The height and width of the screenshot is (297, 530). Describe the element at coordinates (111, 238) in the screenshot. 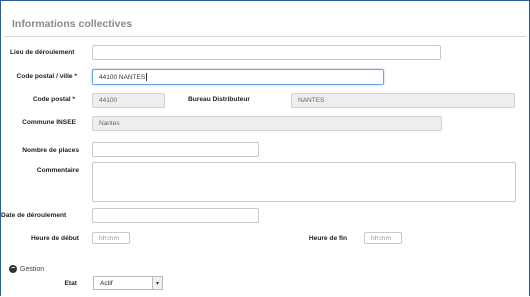

I see `heure-debut-input: hh:mm` at that location.